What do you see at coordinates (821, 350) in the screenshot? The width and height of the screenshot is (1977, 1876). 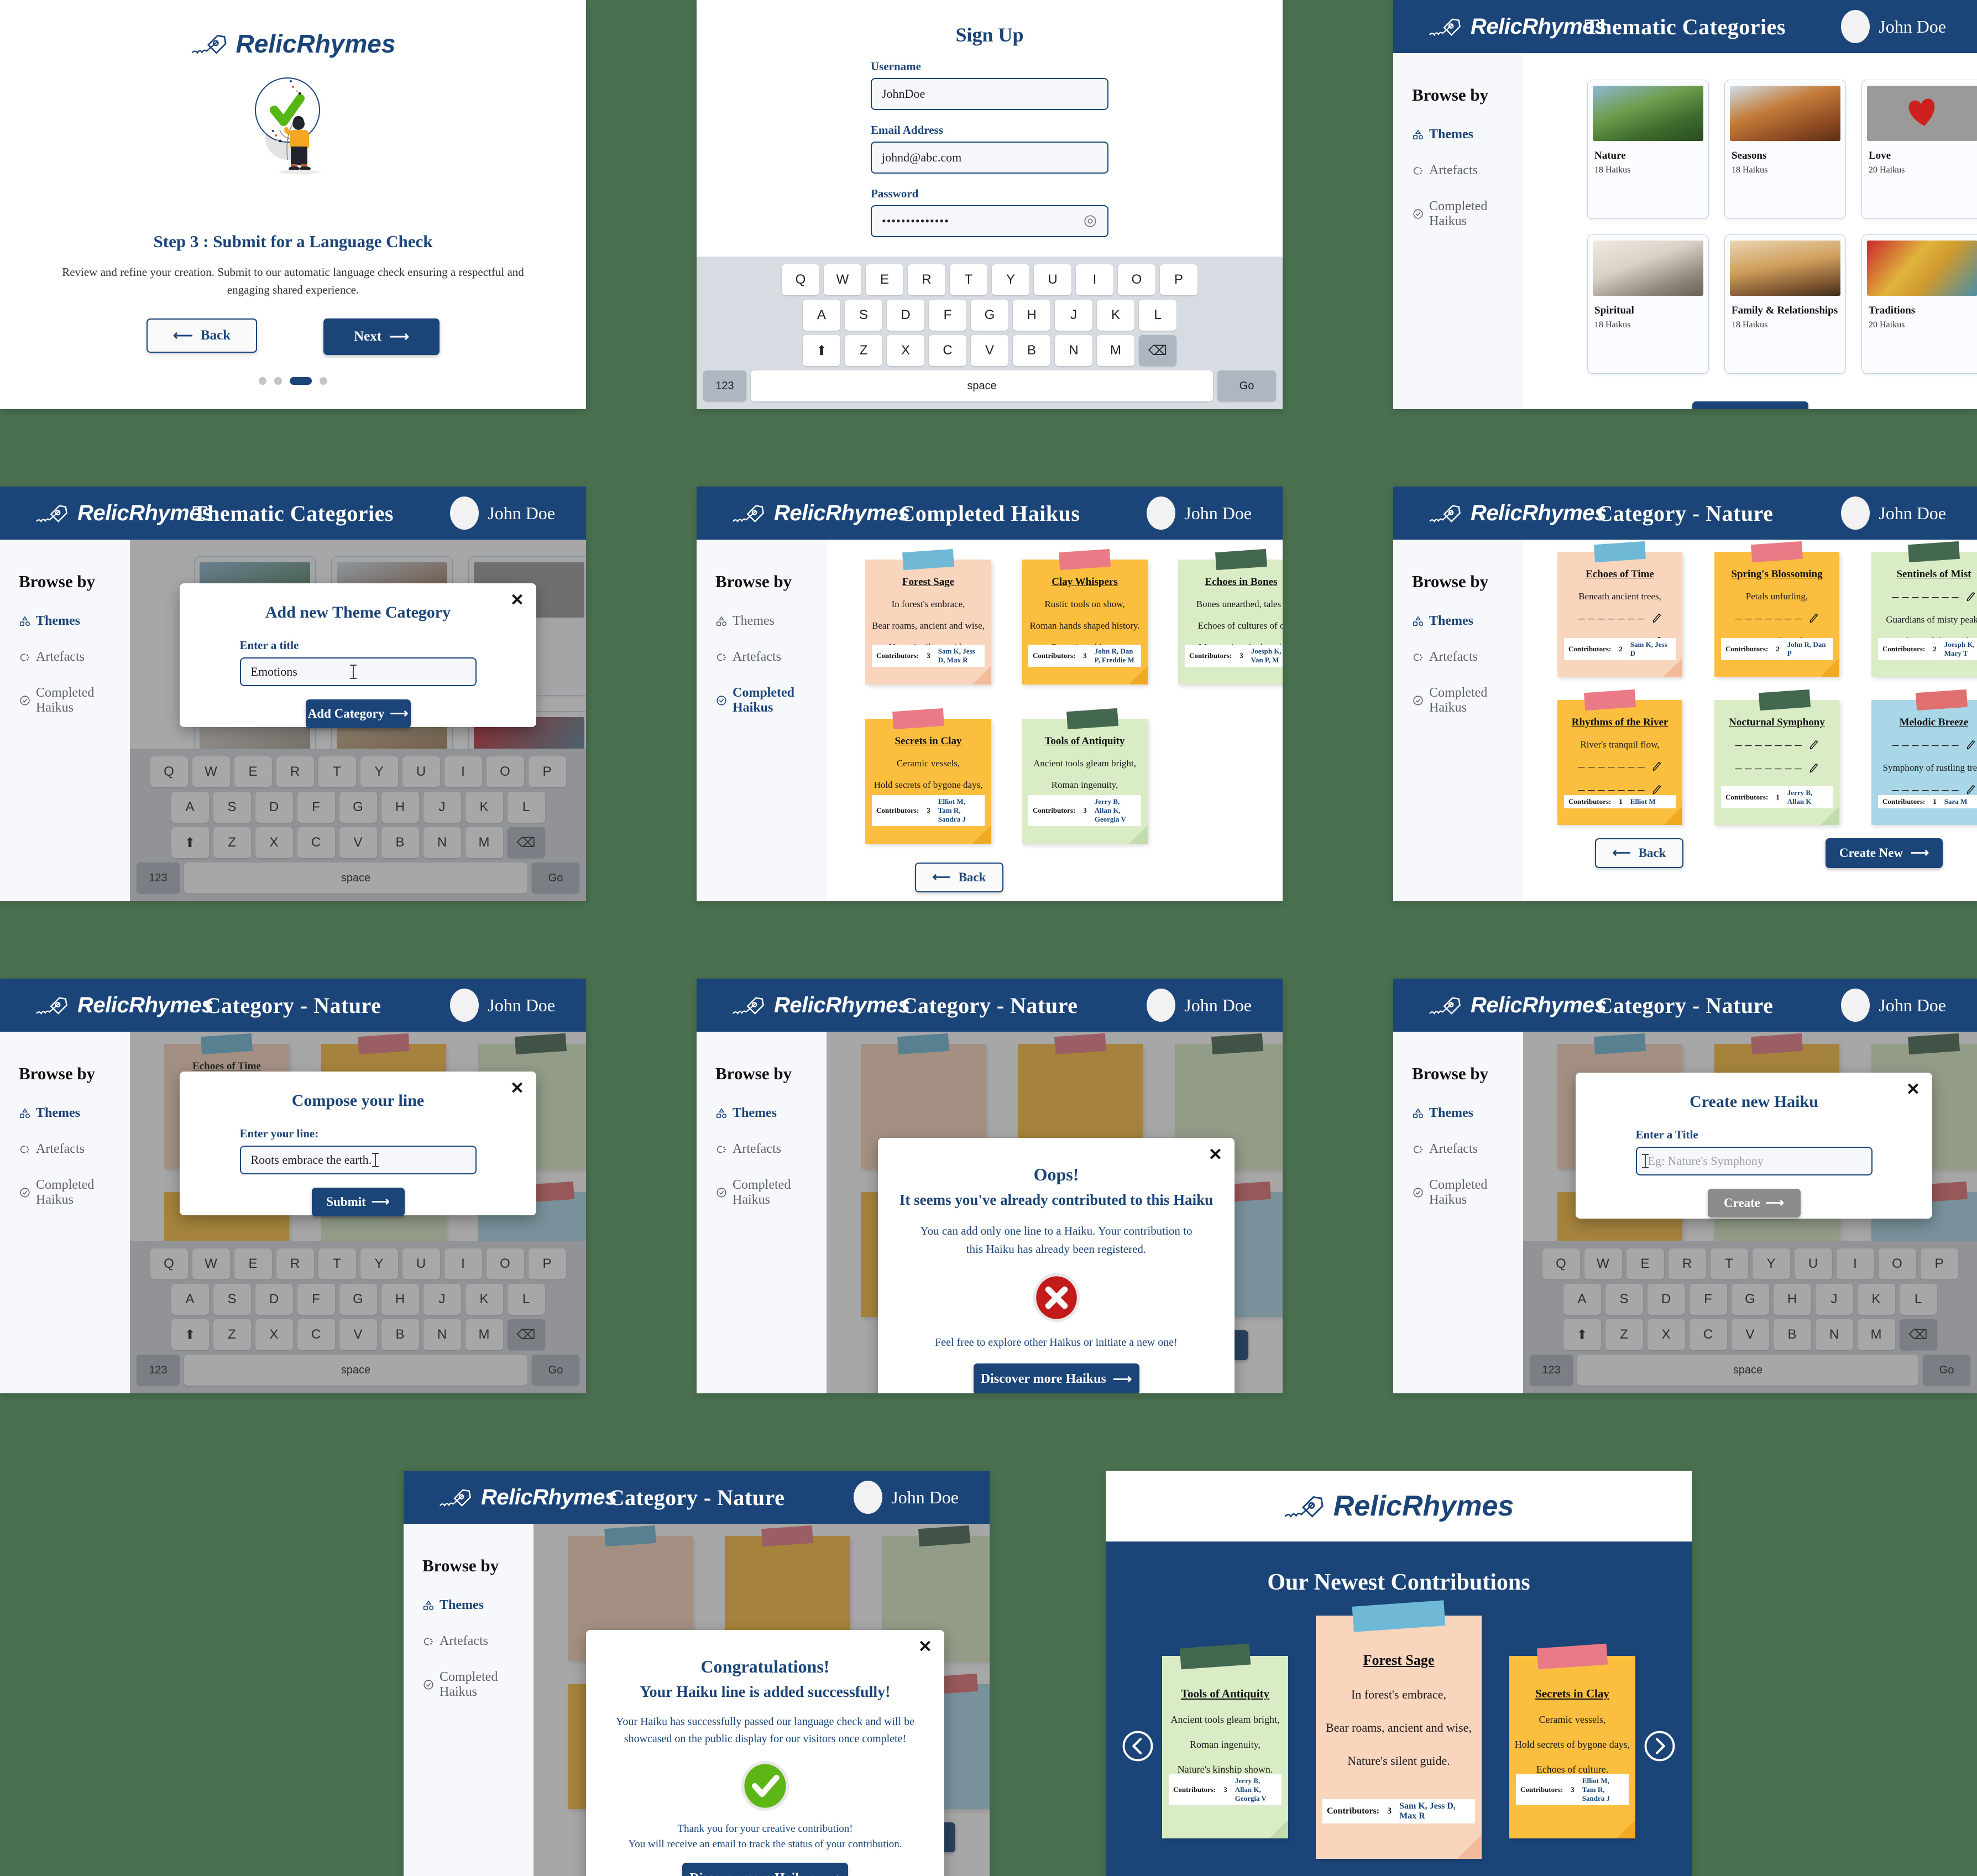 I see `key-shift-icon: ⬆` at bounding box center [821, 350].